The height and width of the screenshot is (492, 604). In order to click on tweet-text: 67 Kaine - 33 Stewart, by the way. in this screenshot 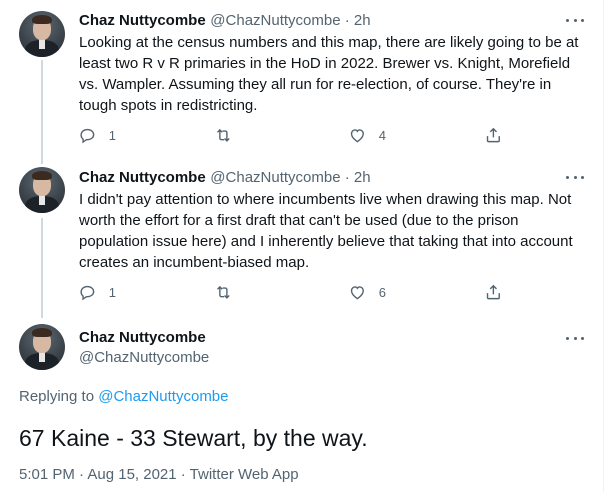, I will do `click(193, 438)`.